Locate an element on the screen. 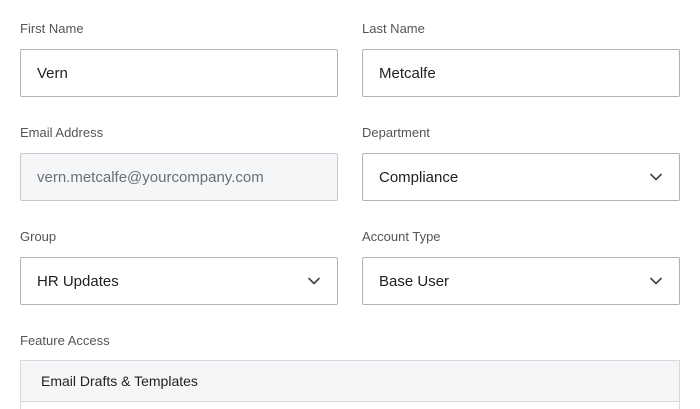  email-label: Email Address is located at coordinates (62, 132).